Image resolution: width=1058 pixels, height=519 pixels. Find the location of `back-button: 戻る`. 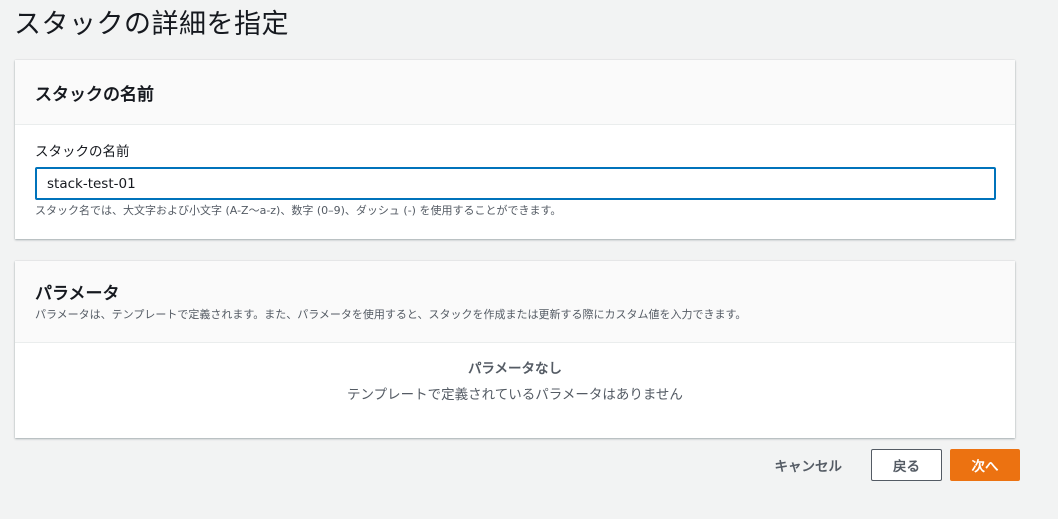

back-button: 戻る is located at coordinates (906, 465).